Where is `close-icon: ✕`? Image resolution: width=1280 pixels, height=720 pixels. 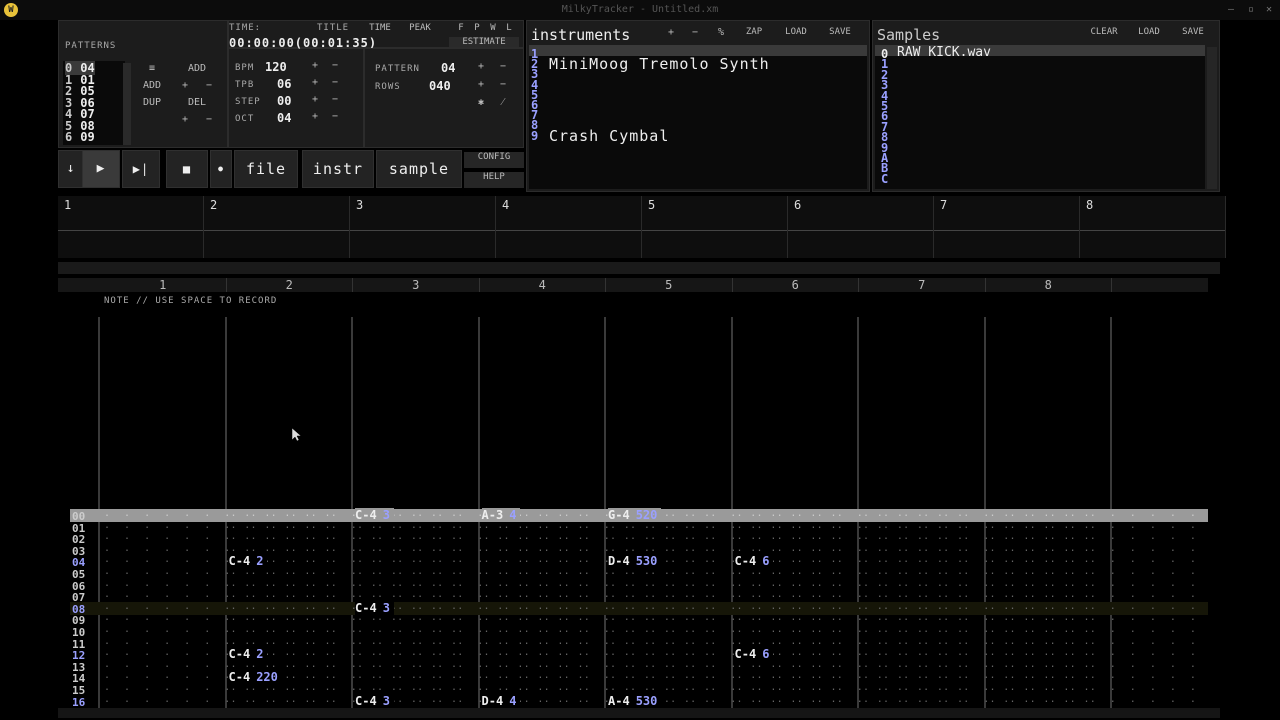
close-icon: ✕ is located at coordinates (1269, 10).